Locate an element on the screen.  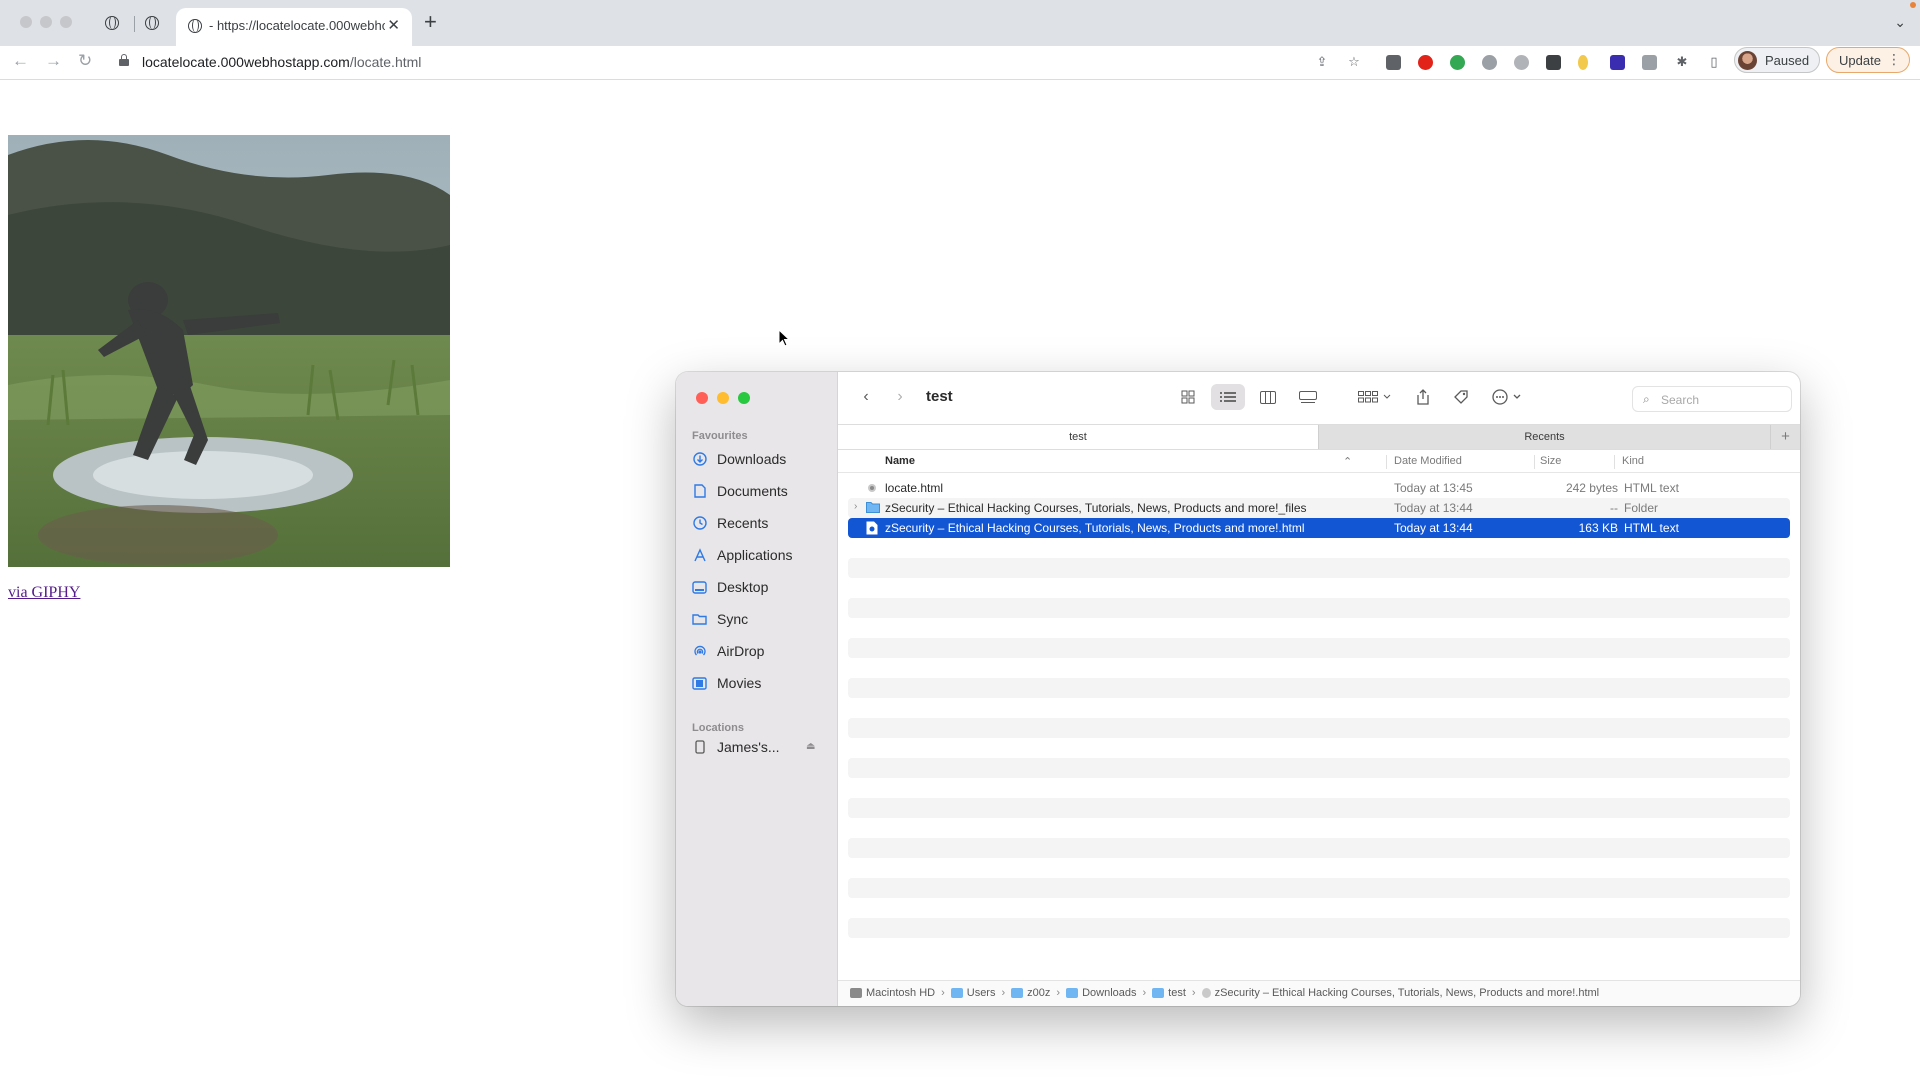
disclosure-triangle-icon: › is located at coordinates (855, 506).